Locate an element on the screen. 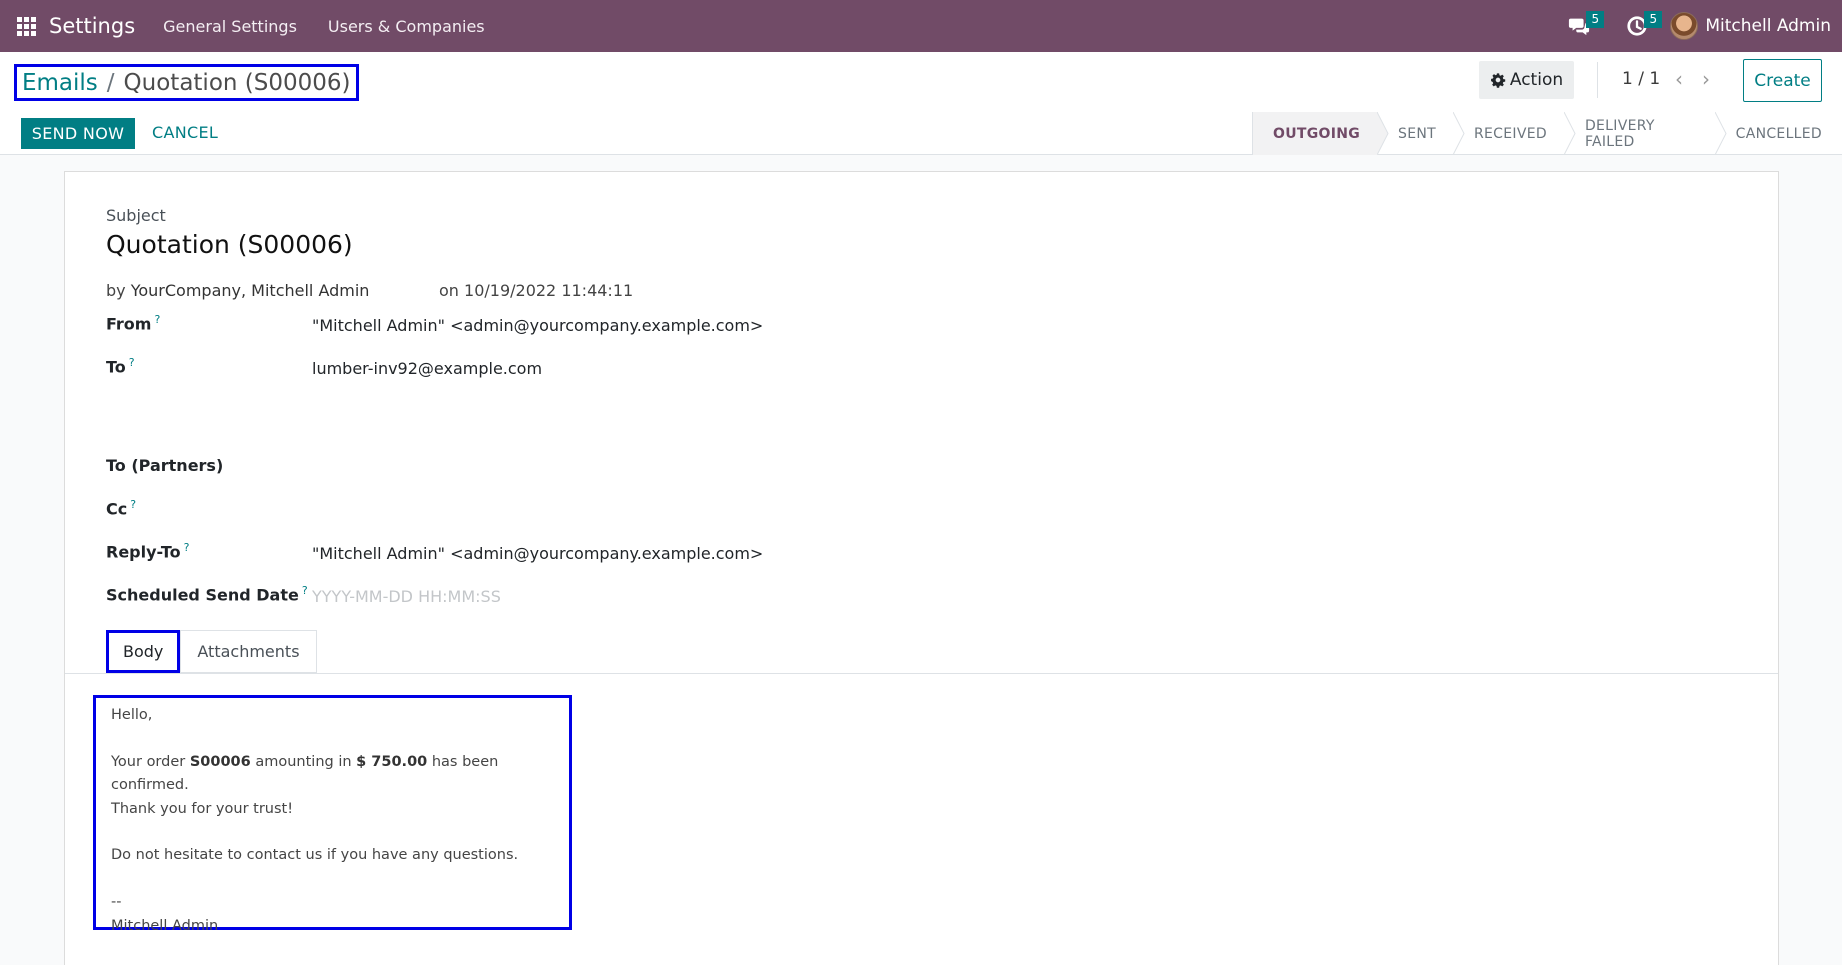 The width and height of the screenshot is (1842, 965). cc-label: Cc? is located at coordinates (121, 508).